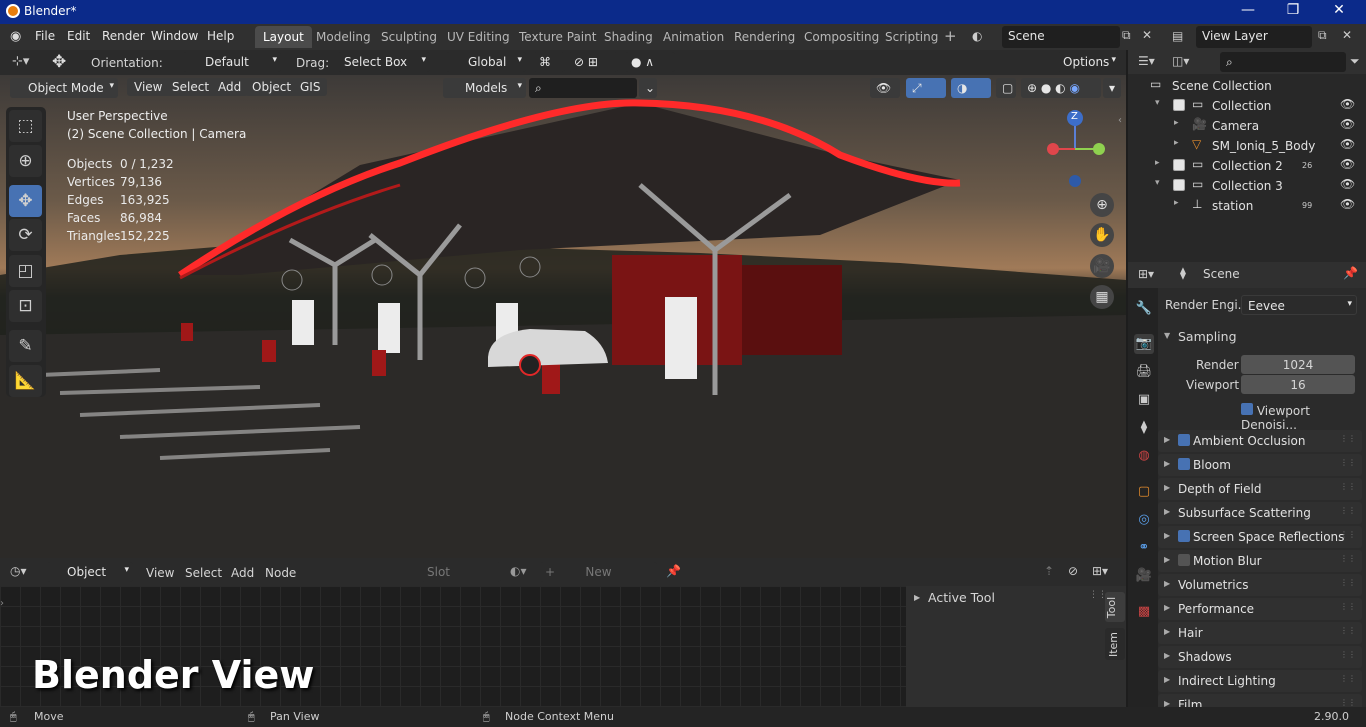 This screenshot has width=1366, height=727. Describe the element at coordinates (484, 88) in the screenshot. I see `models-dropdown: Models ▾` at that location.